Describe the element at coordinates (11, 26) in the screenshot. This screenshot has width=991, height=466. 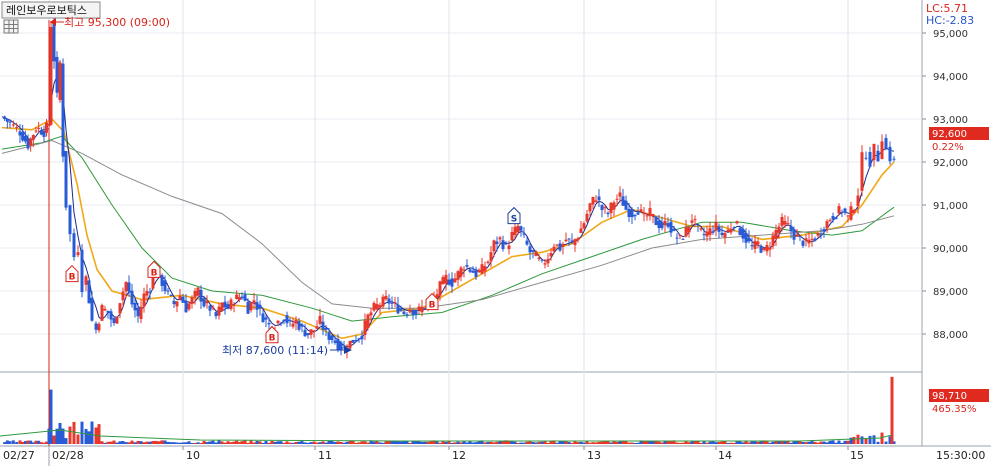
I see `grid-toggle-icon` at that location.